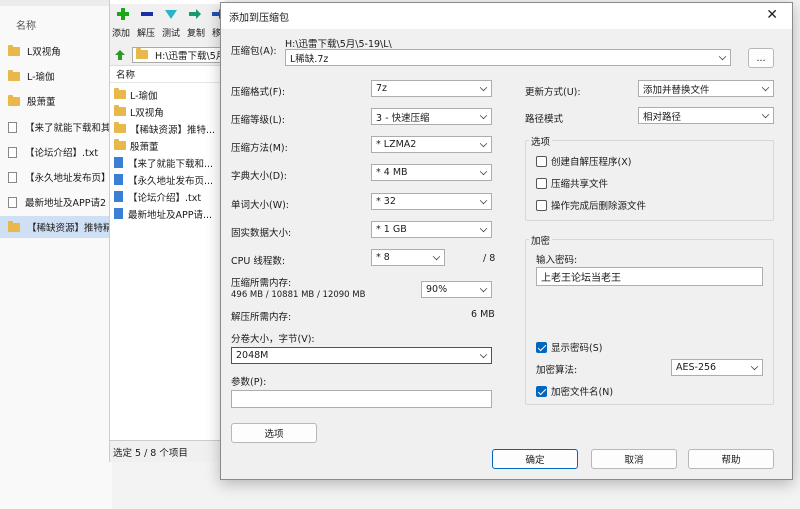  Describe the element at coordinates (731, 459) in the screenshot. I see `help-button: 帮助` at that location.